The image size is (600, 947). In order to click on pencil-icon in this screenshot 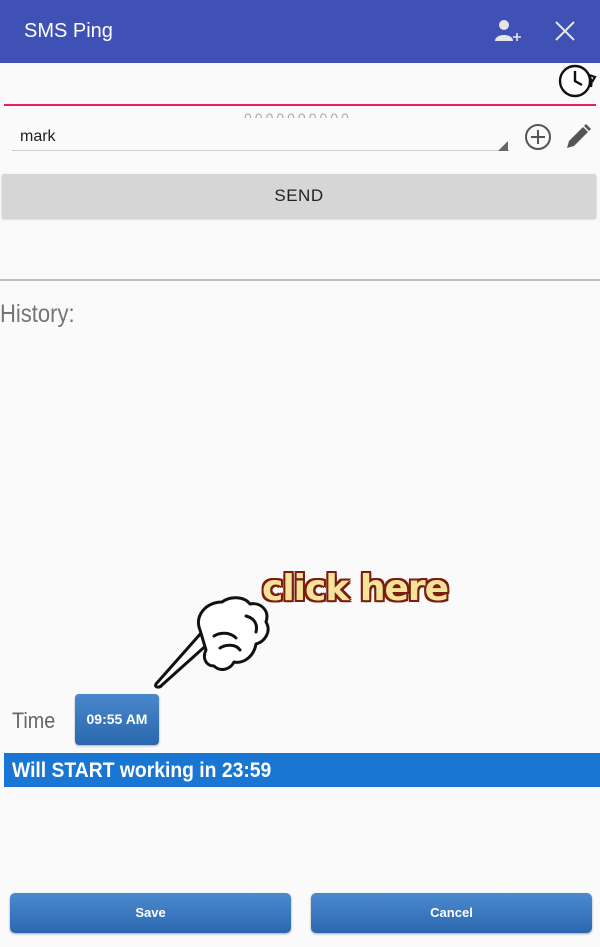, I will do `click(578, 137)`.